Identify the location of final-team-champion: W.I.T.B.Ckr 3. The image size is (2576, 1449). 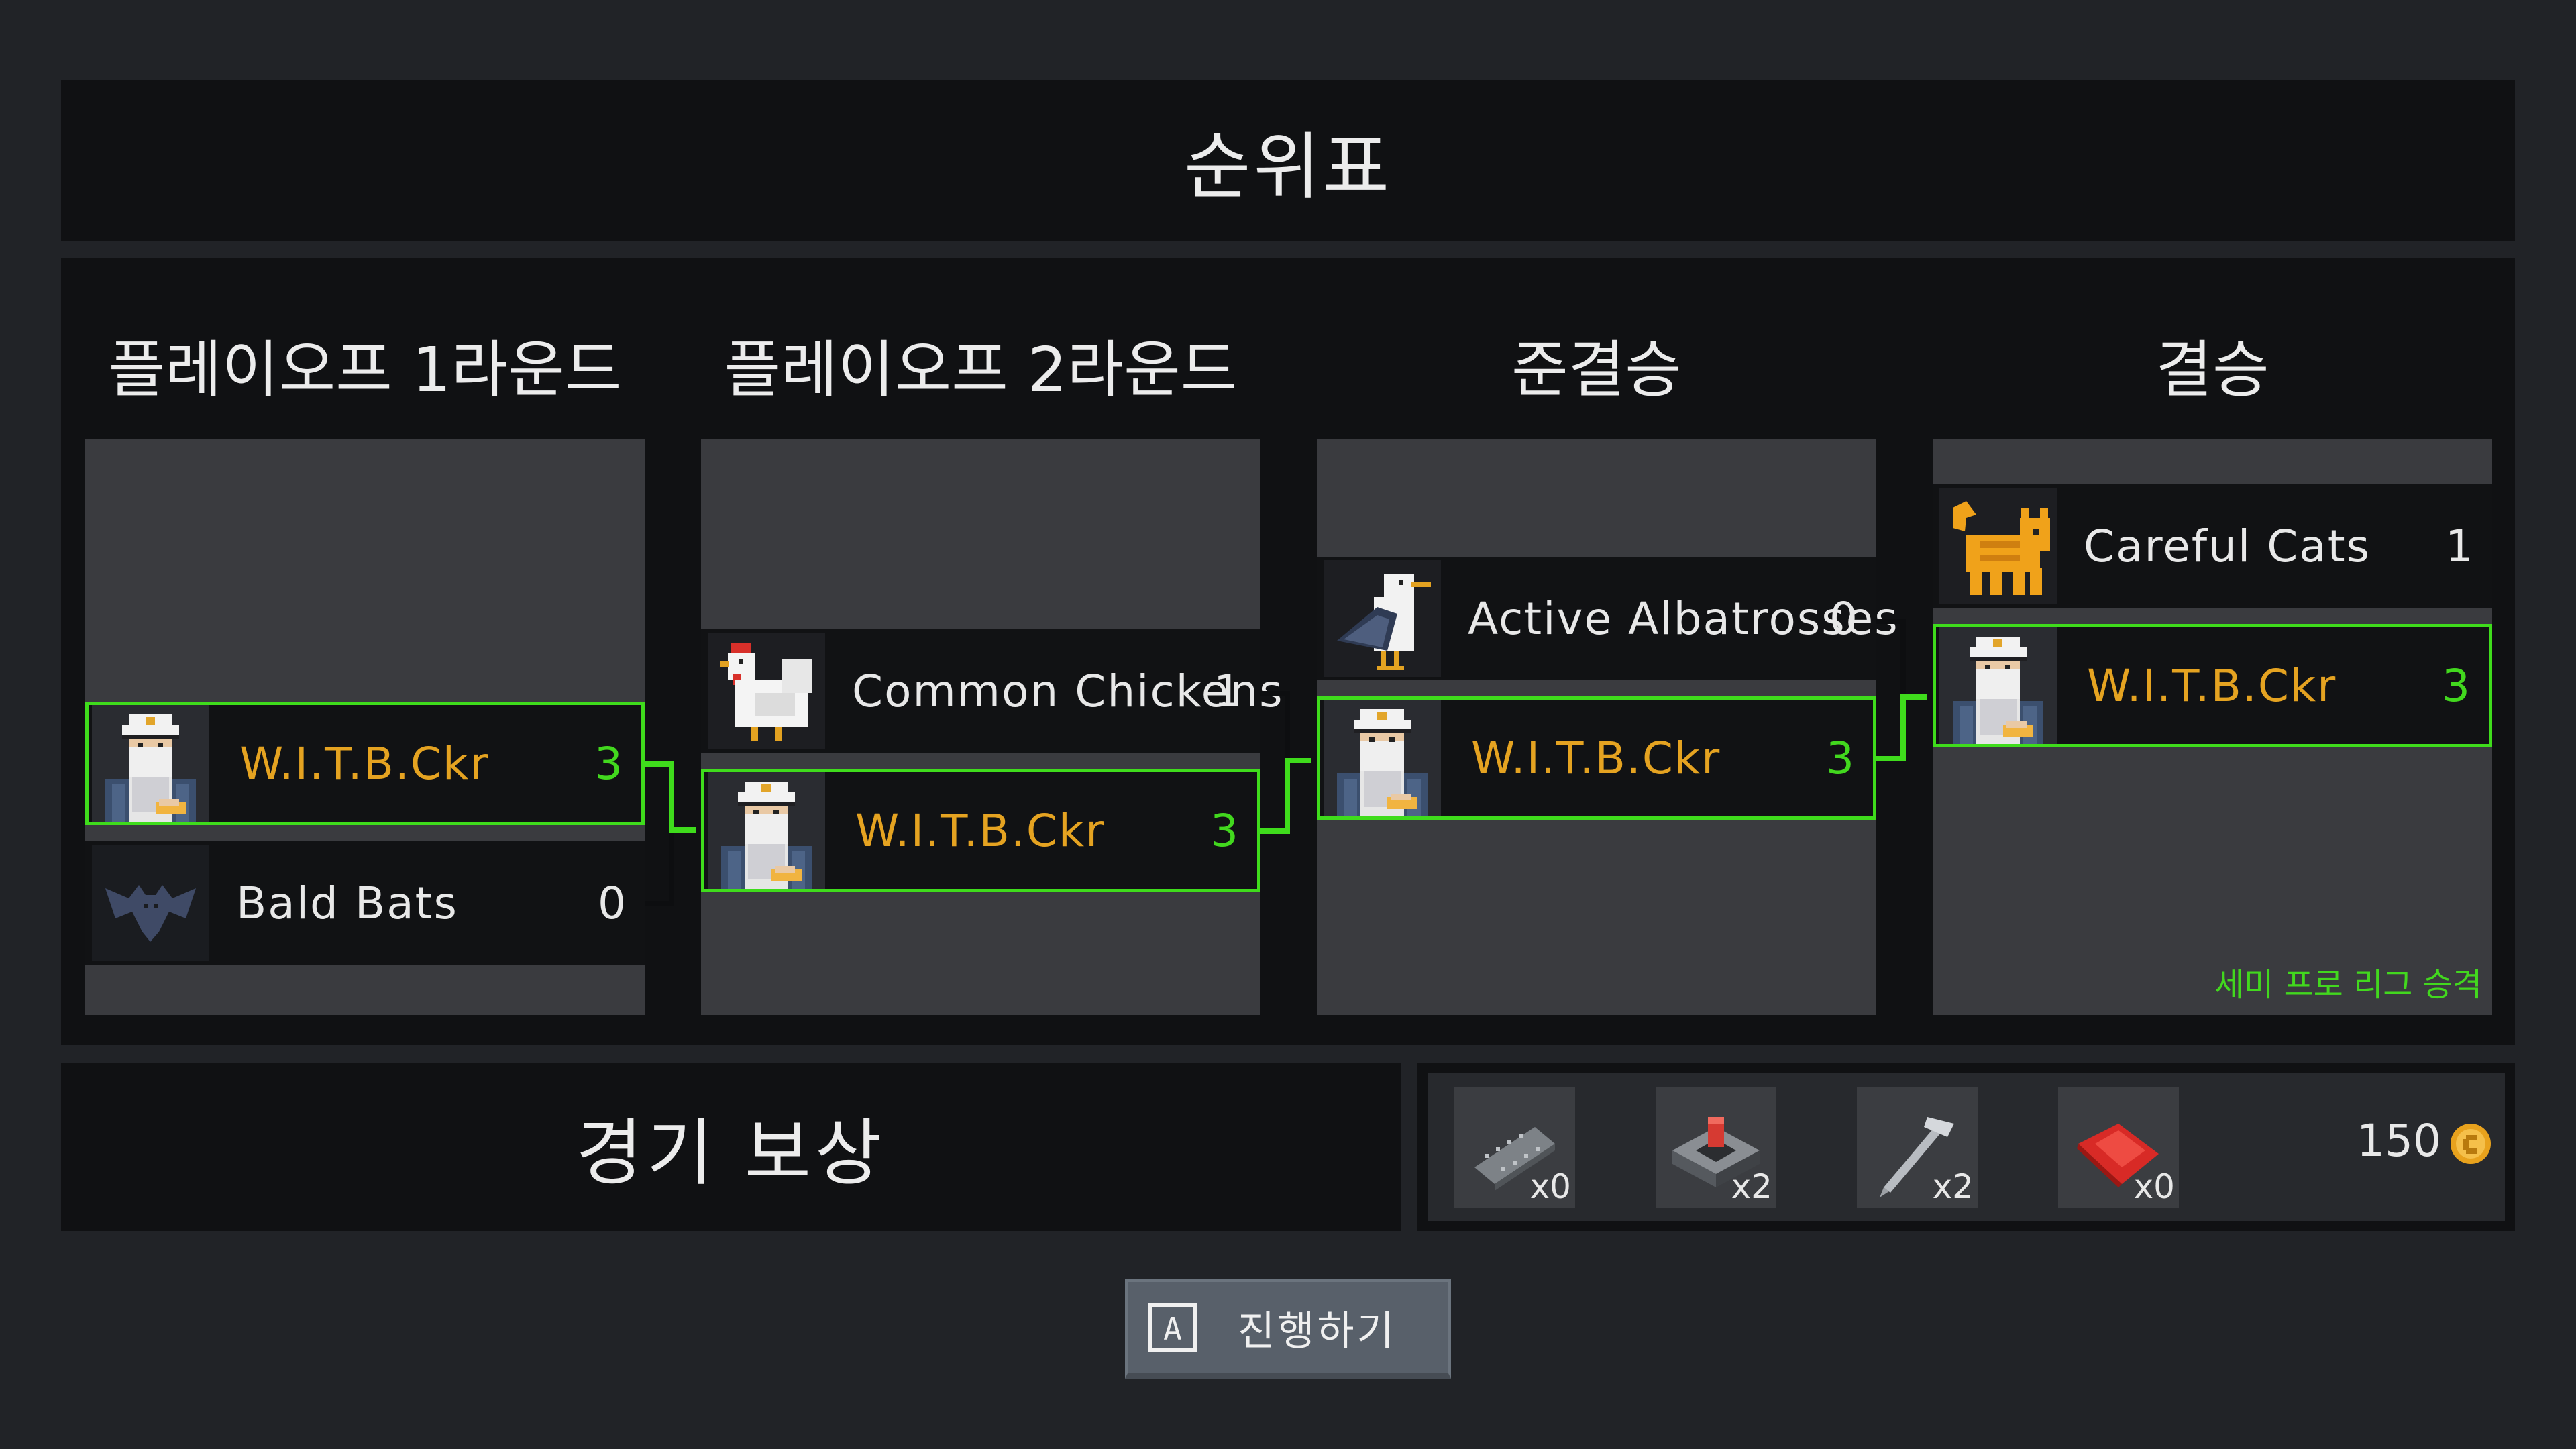
(2212, 685).